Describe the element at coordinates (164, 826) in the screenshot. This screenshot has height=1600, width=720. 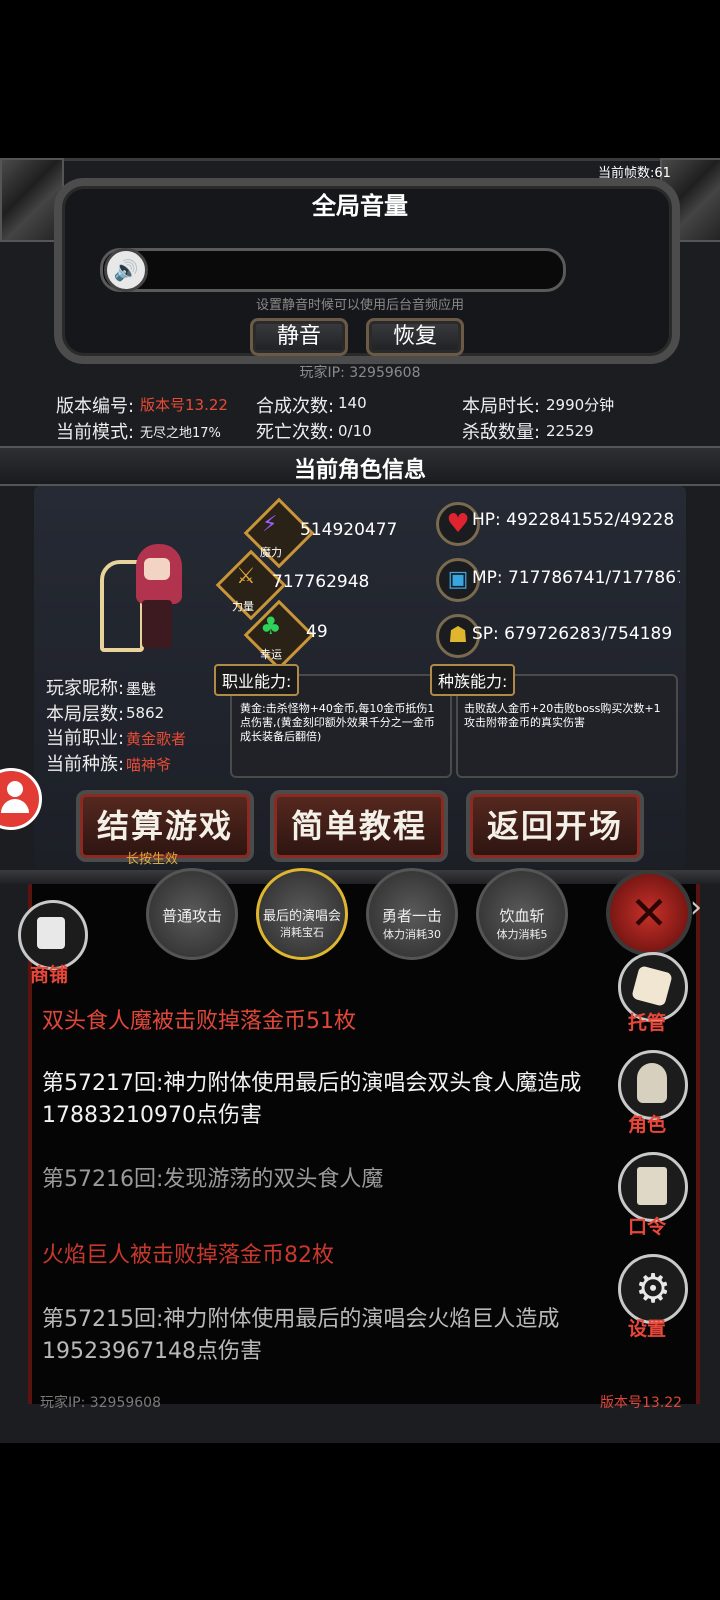
I see `settle-game-label: 结算游戏` at that location.